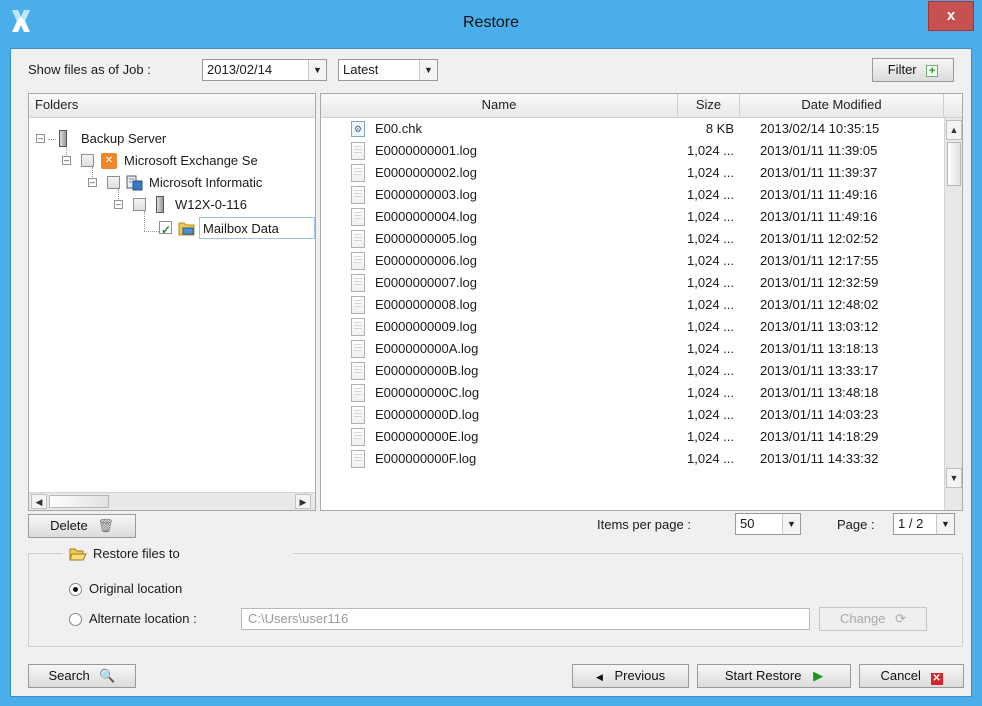  Describe the element at coordinates (136, 588) in the screenshot. I see `original-location-label: Original location` at that location.